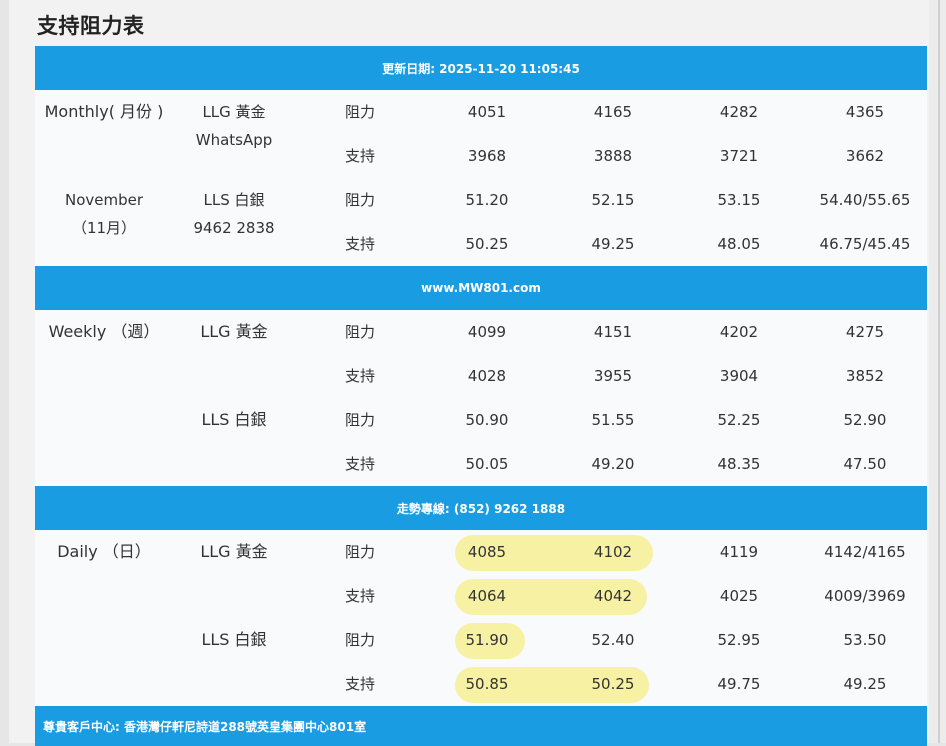 The height and width of the screenshot is (746, 946). What do you see at coordinates (487, 156) in the screenshot?
I see `value-cell: 3968` at bounding box center [487, 156].